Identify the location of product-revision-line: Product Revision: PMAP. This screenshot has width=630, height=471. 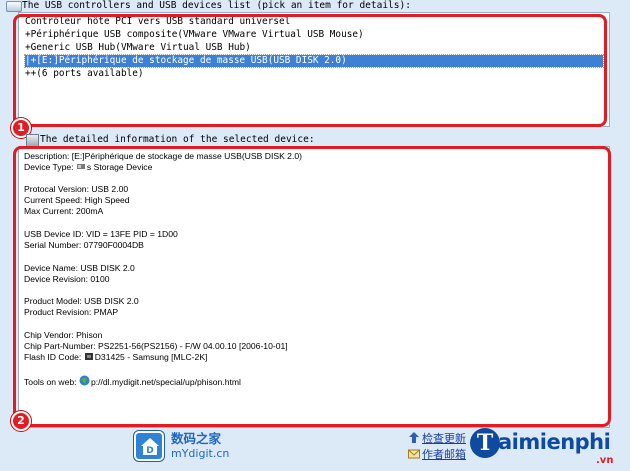
(71, 312).